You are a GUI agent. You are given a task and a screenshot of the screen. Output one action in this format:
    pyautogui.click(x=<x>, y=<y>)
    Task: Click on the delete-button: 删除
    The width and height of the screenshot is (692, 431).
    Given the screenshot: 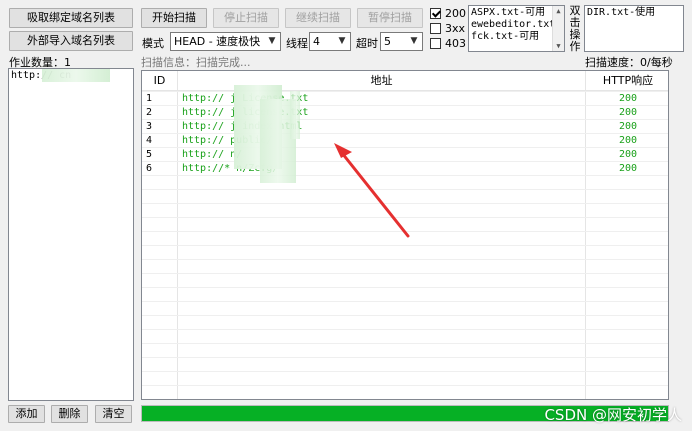 What is the action you would take?
    pyautogui.click(x=69, y=414)
    